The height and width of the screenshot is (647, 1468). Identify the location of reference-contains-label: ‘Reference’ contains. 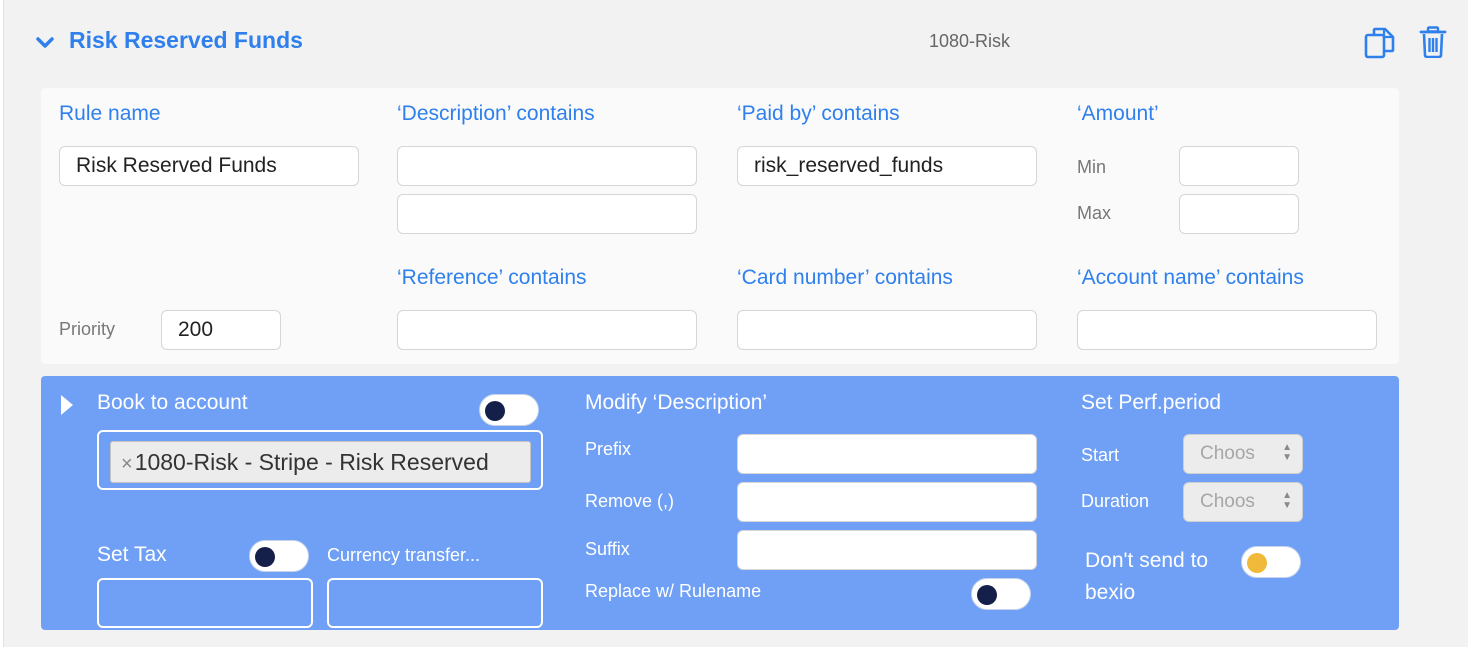
(492, 277).